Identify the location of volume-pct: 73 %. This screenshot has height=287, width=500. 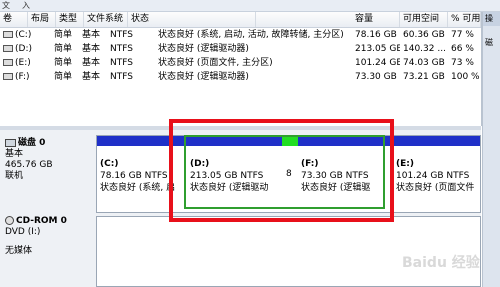
(462, 63).